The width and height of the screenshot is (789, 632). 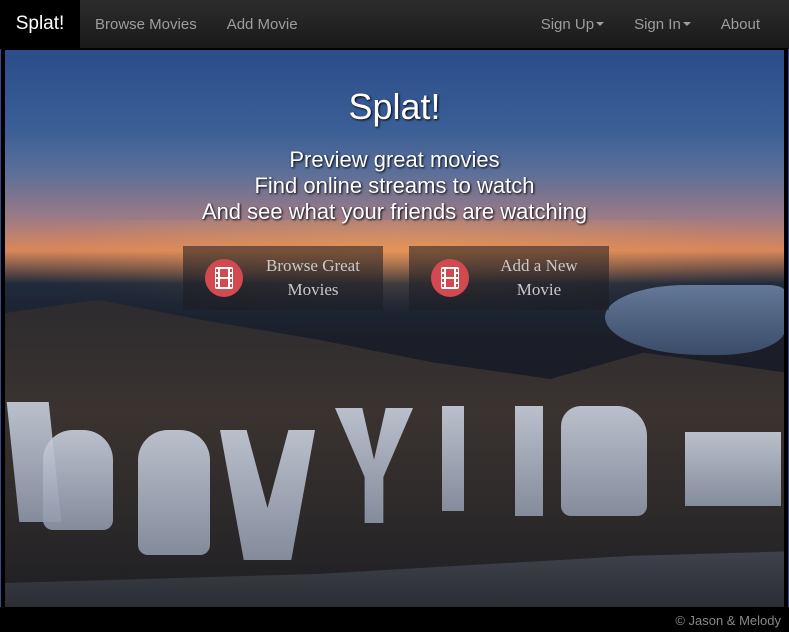 I want to click on browse-great-movies-button: Browse Great Movies, so click(x=283, y=278).